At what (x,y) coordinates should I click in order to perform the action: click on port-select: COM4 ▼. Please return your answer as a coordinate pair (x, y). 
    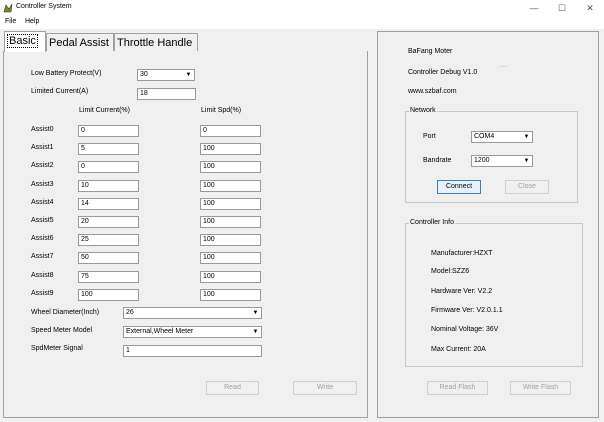
    Looking at the image, I should click on (502, 137).